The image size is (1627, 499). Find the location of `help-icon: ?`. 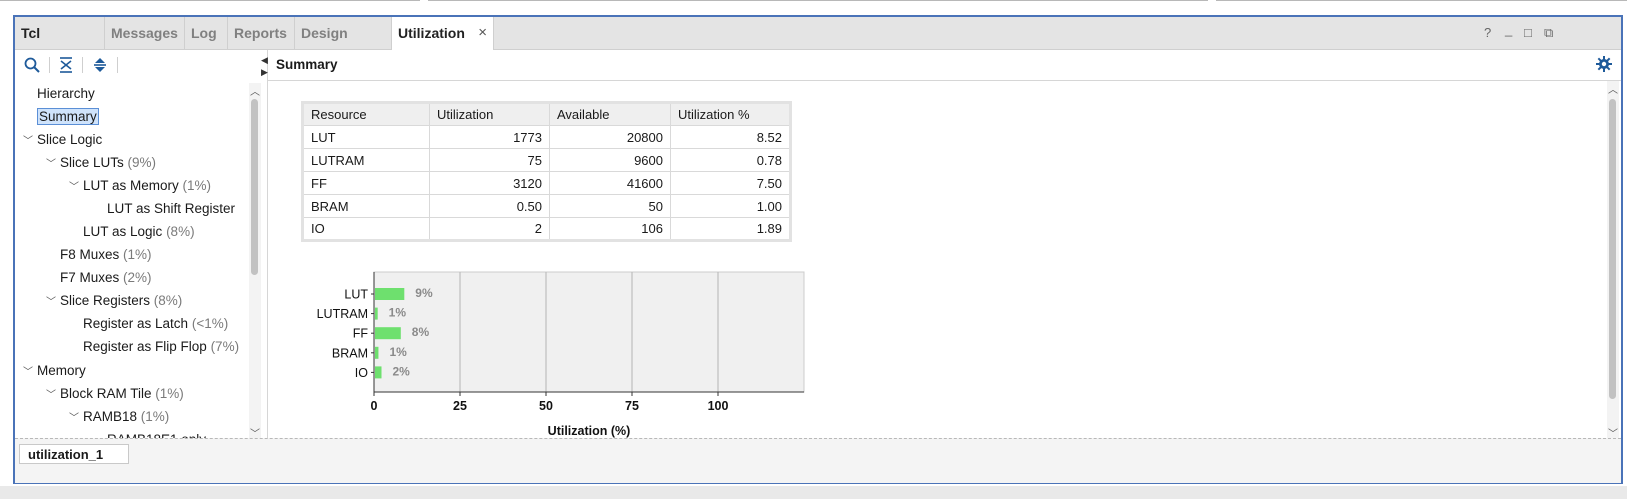

help-icon: ? is located at coordinates (1487, 32).